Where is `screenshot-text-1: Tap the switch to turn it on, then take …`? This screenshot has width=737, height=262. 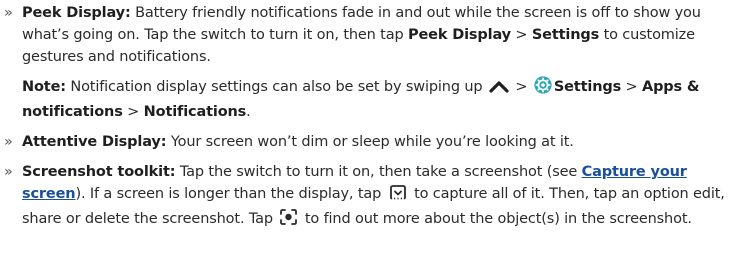 screenshot-text-1: Tap the switch to turn it on, then take … is located at coordinates (378, 172).